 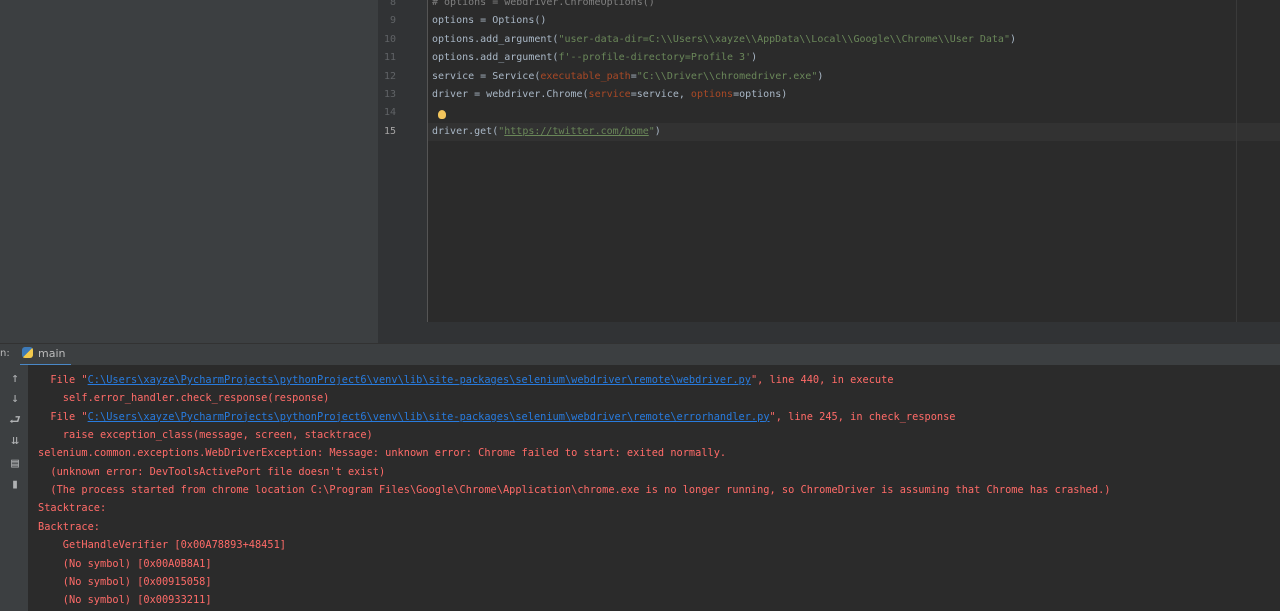 I want to click on line-number: 11, so click(x=389, y=58).